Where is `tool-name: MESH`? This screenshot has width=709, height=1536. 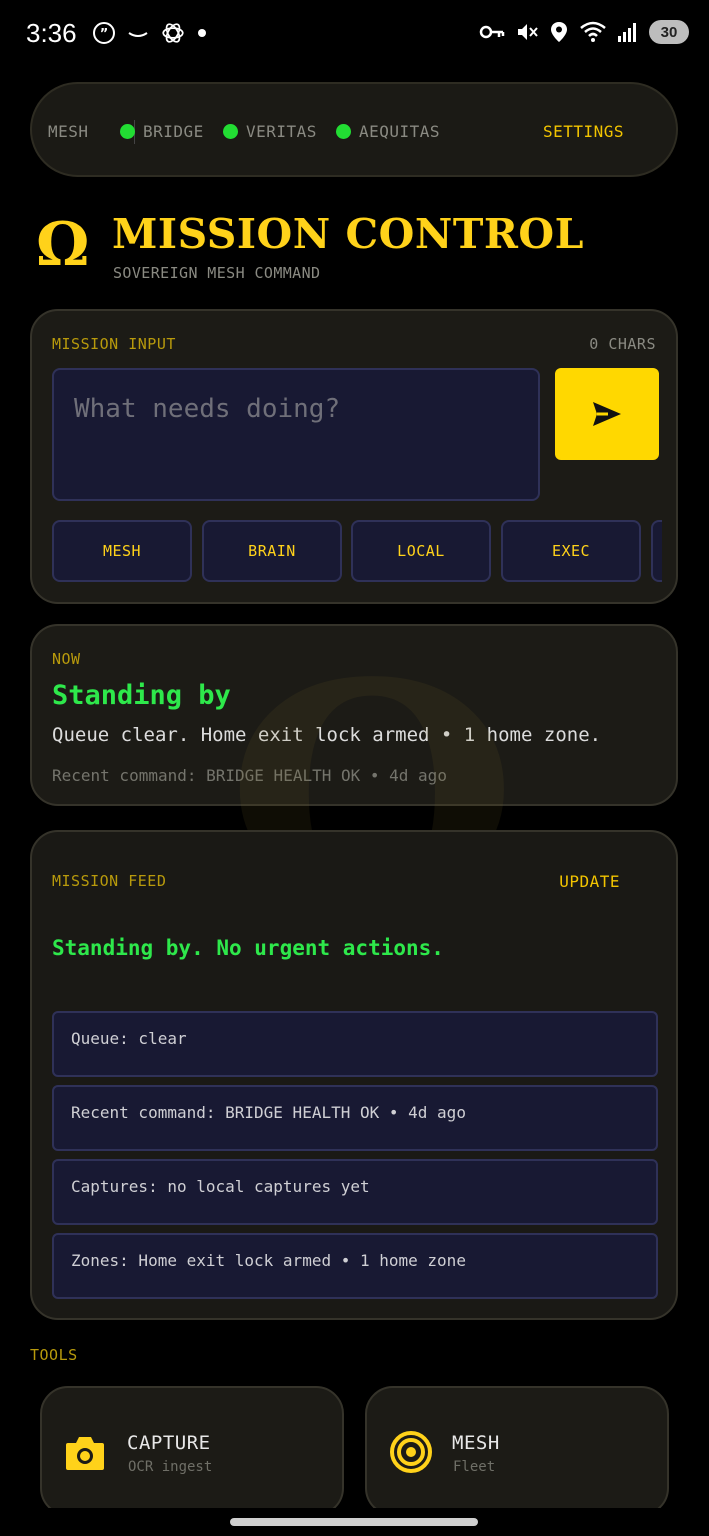
tool-name: MESH is located at coordinates (476, 1443).